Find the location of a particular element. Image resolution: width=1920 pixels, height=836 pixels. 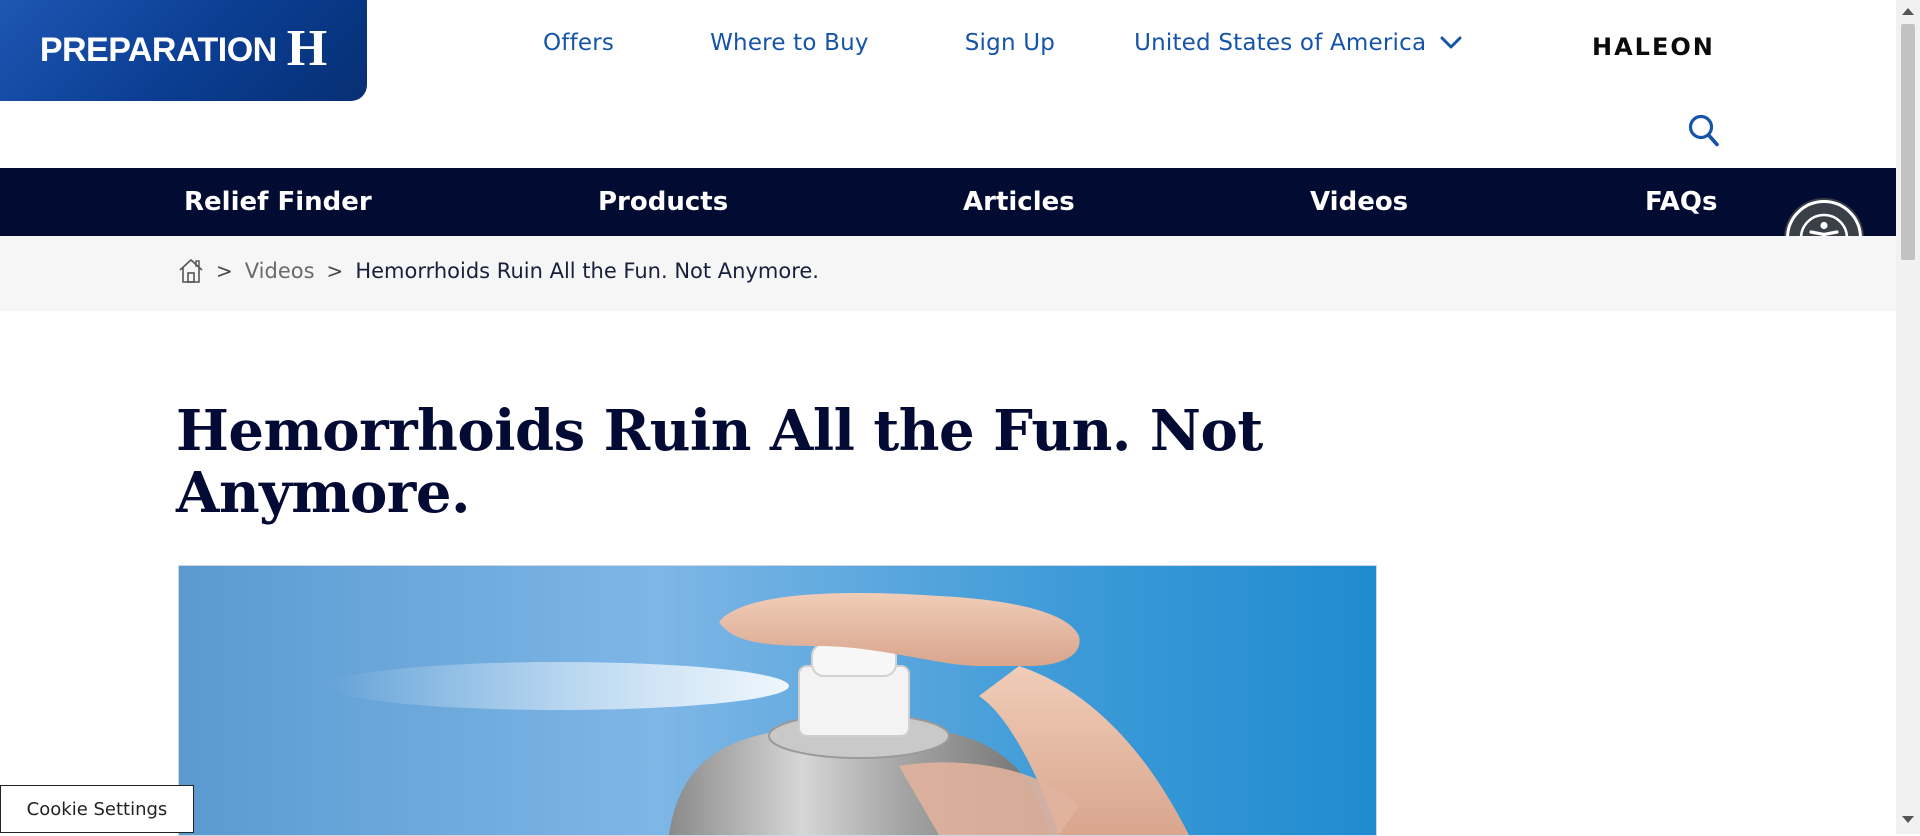

brand-logo: PREPARATION H is located at coordinates (183, 50).